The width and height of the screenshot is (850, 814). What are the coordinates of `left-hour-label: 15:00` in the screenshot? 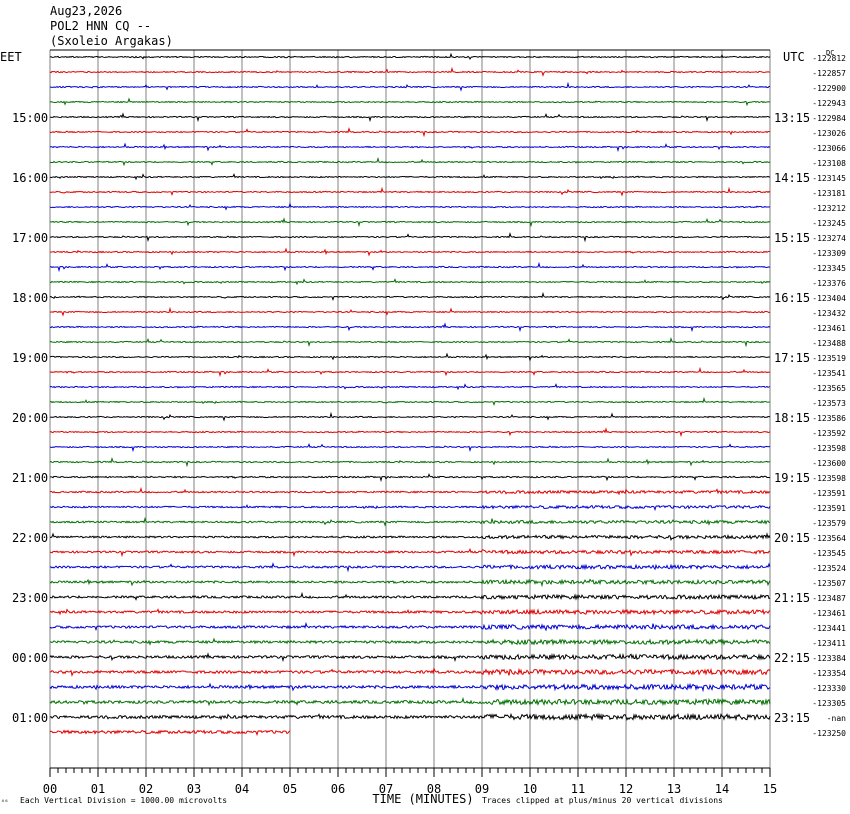 It's located at (30, 118).